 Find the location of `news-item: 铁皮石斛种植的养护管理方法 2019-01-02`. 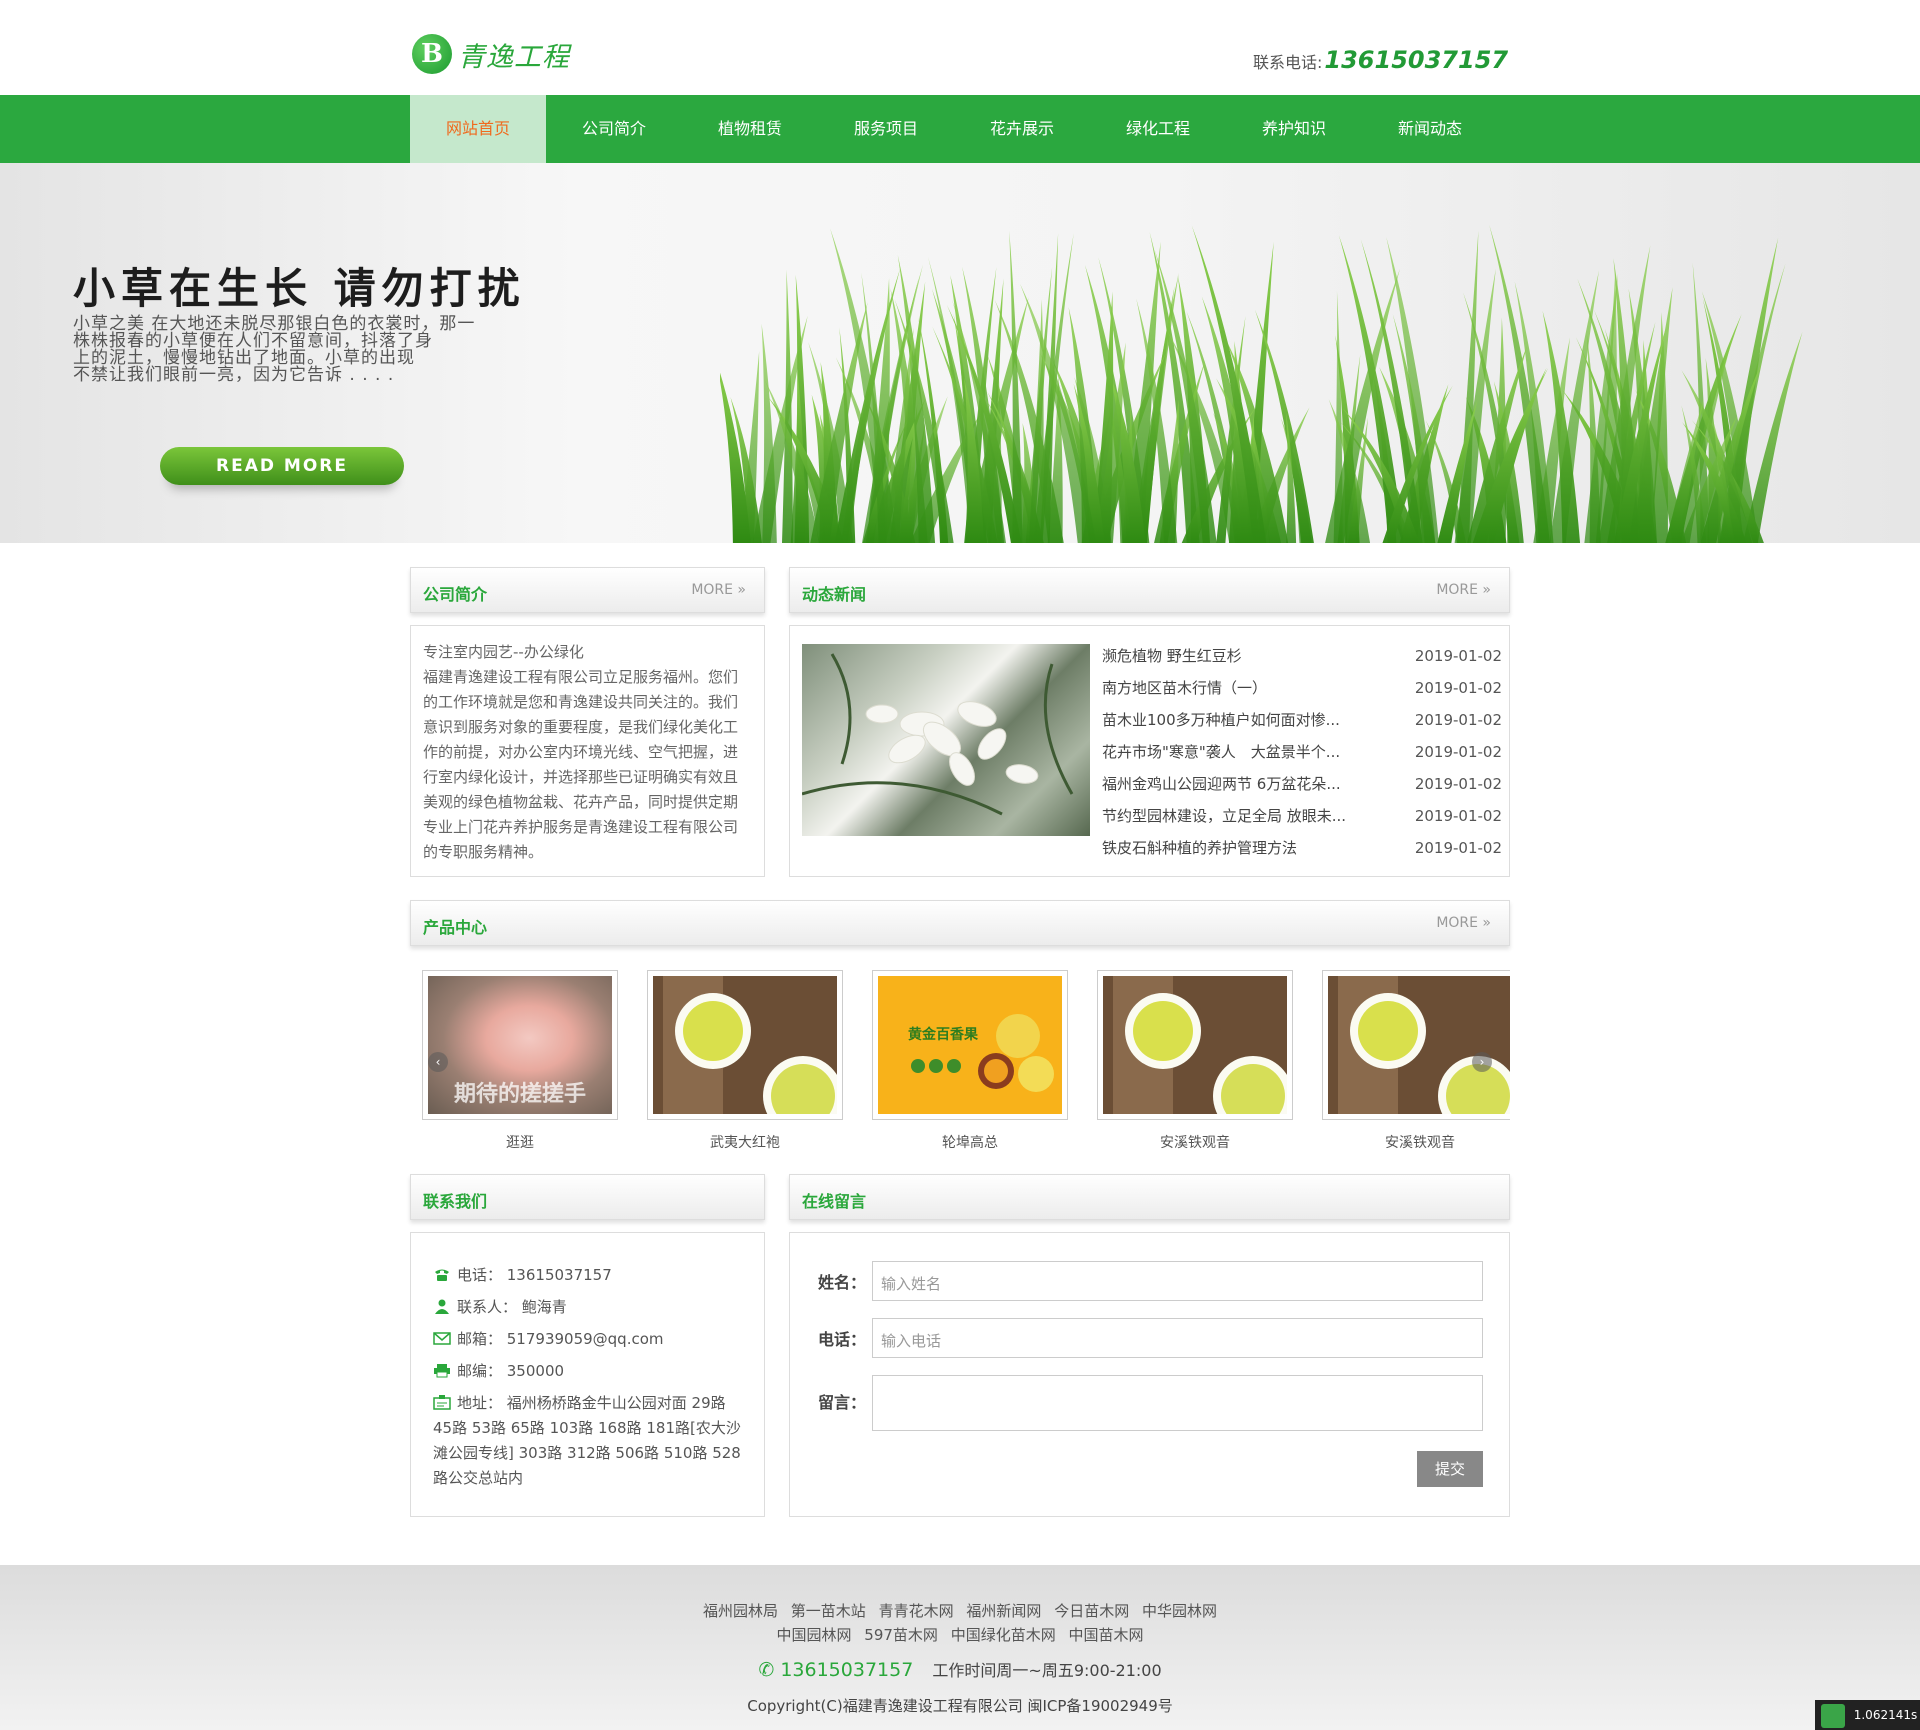

news-item: 铁皮石斛种植的养护管理方法 2019-01-02 is located at coordinates (1302, 848).